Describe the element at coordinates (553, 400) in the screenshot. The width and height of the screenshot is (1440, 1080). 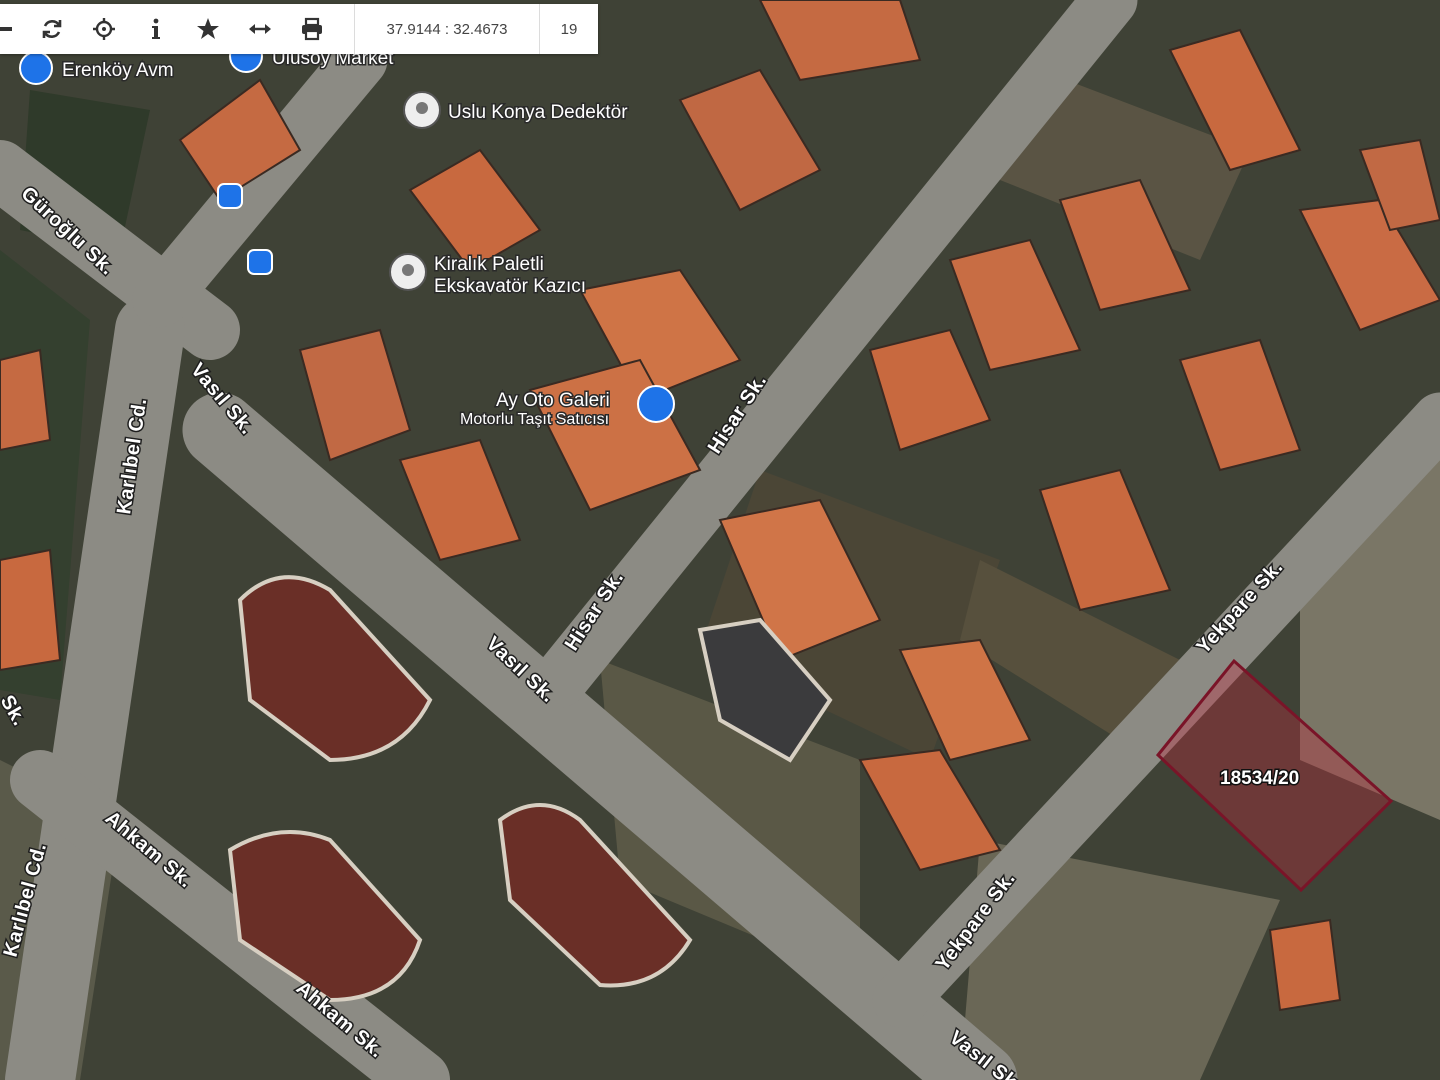
I see `poi-label: Ay Oto Galeri` at that location.